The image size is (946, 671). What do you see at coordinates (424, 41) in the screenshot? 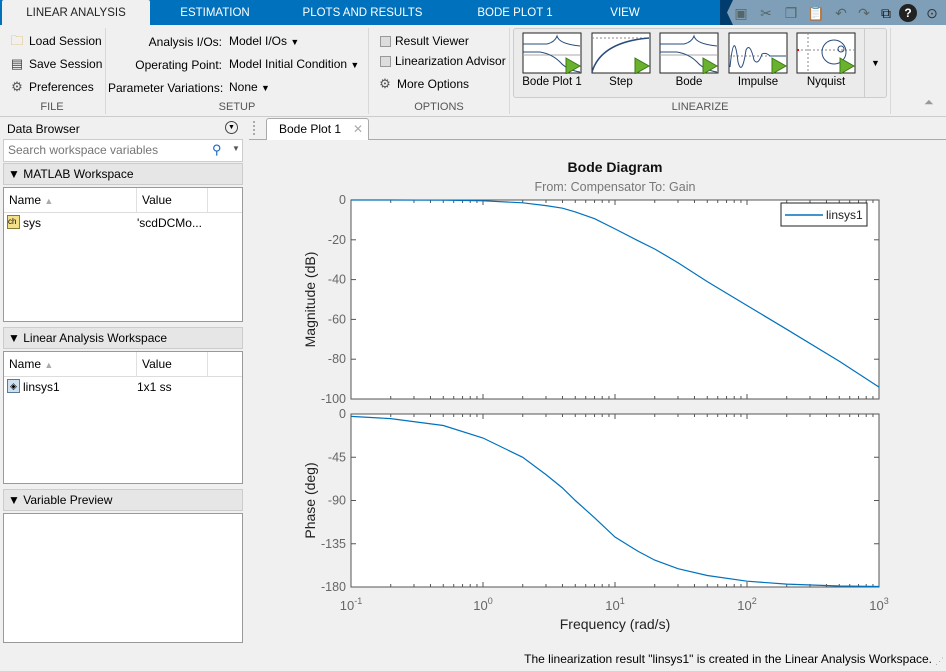
I see `result-viewer-checkbox: Result Viewer` at bounding box center [424, 41].